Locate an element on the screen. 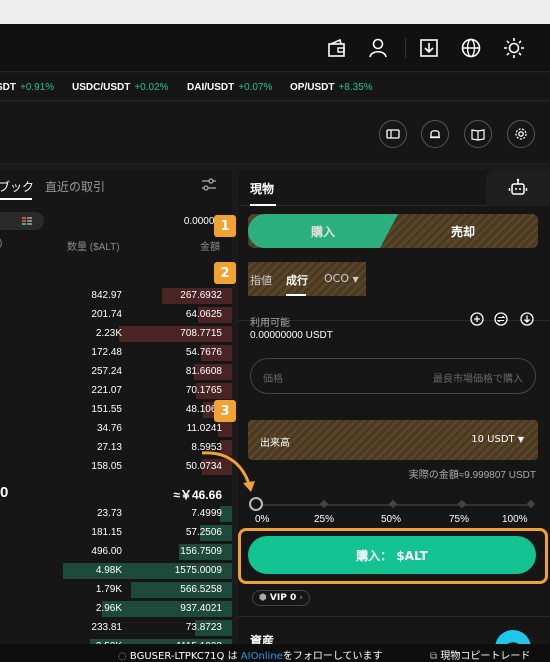  settings-gear-icon is located at coordinates (521, 134).